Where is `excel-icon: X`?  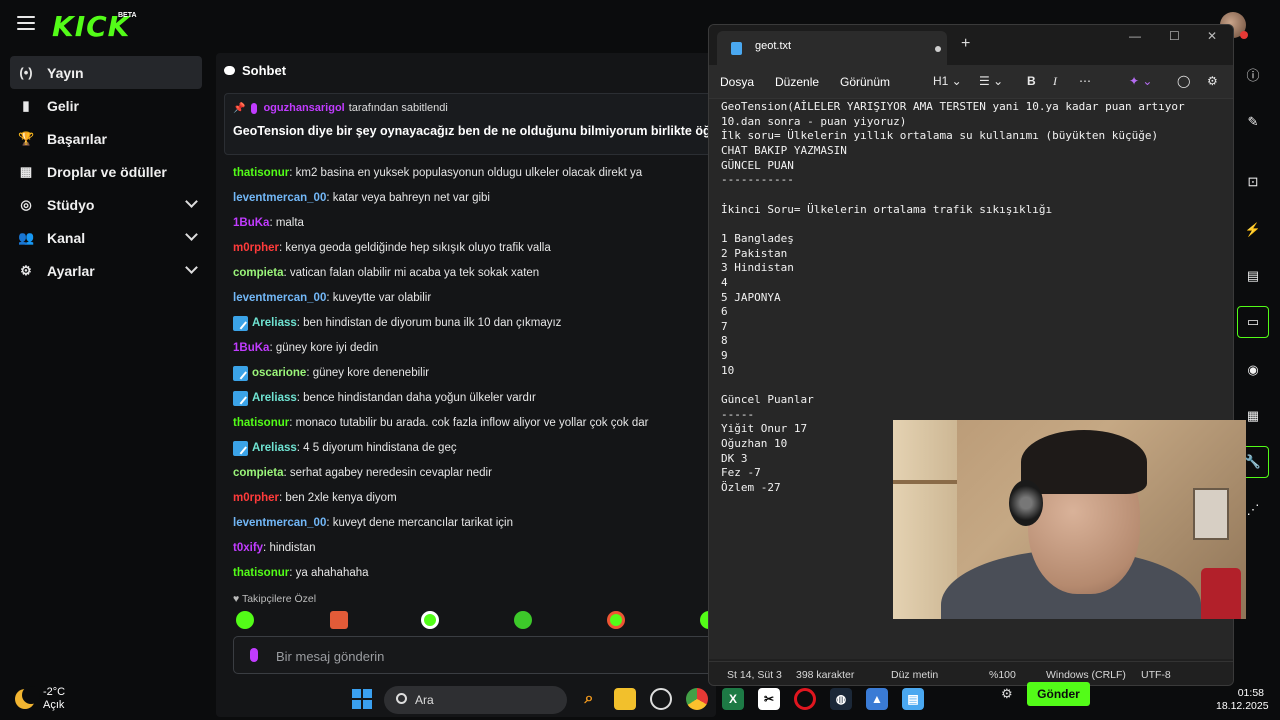 excel-icon: X is located at coordinates (733, 699).